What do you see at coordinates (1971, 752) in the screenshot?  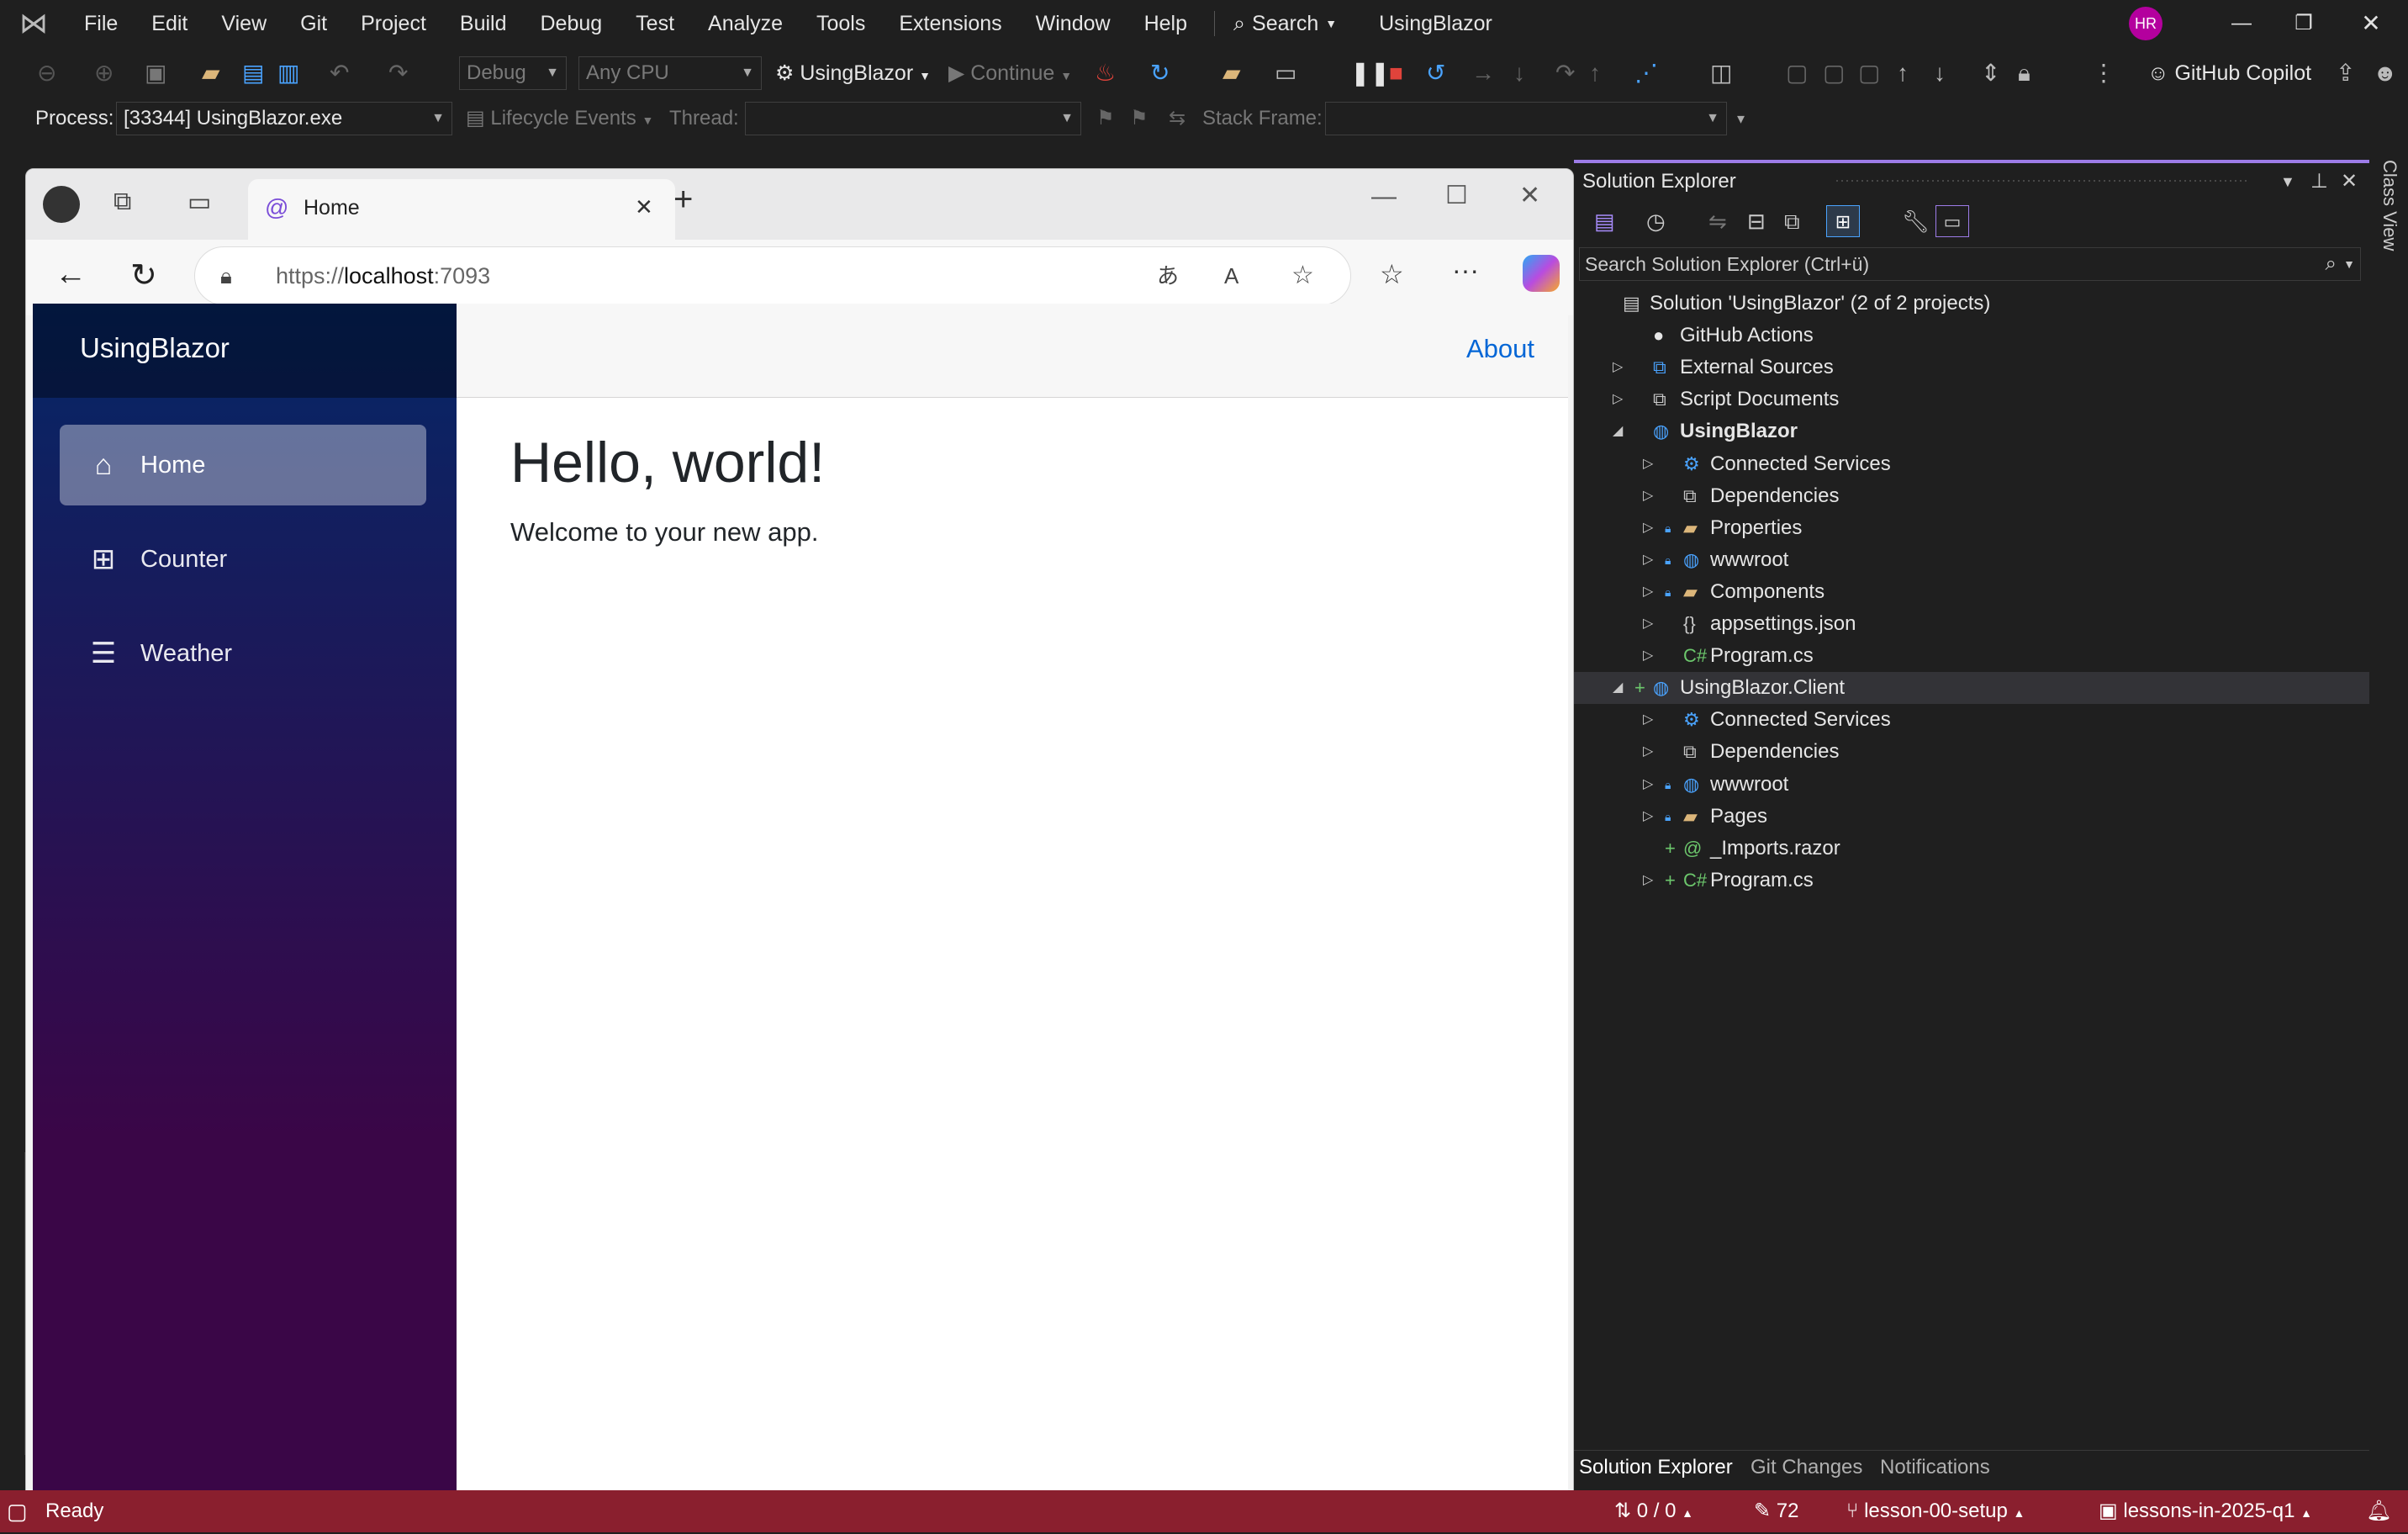 I see `tree-item: ▷ ⧉ Dependencies` at bounding box center [1971, 752].